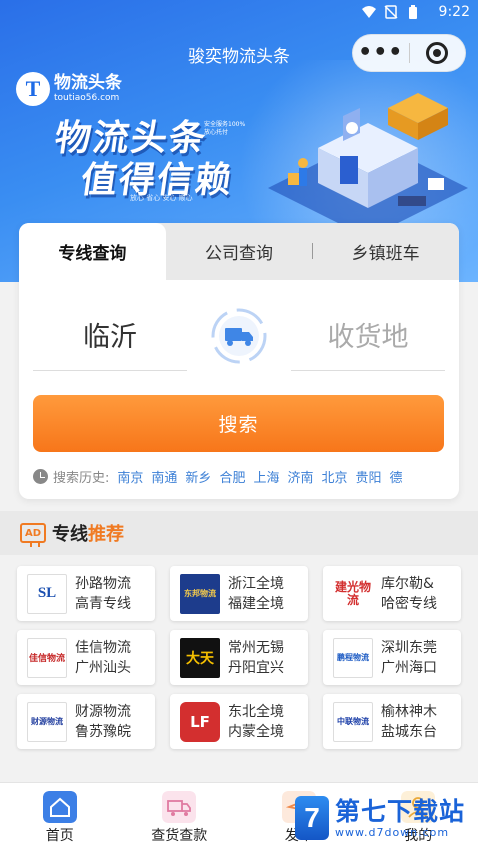 This screenshot has width=478, height=850. I want to click on company-route: 广州海口, so click(409, 667).